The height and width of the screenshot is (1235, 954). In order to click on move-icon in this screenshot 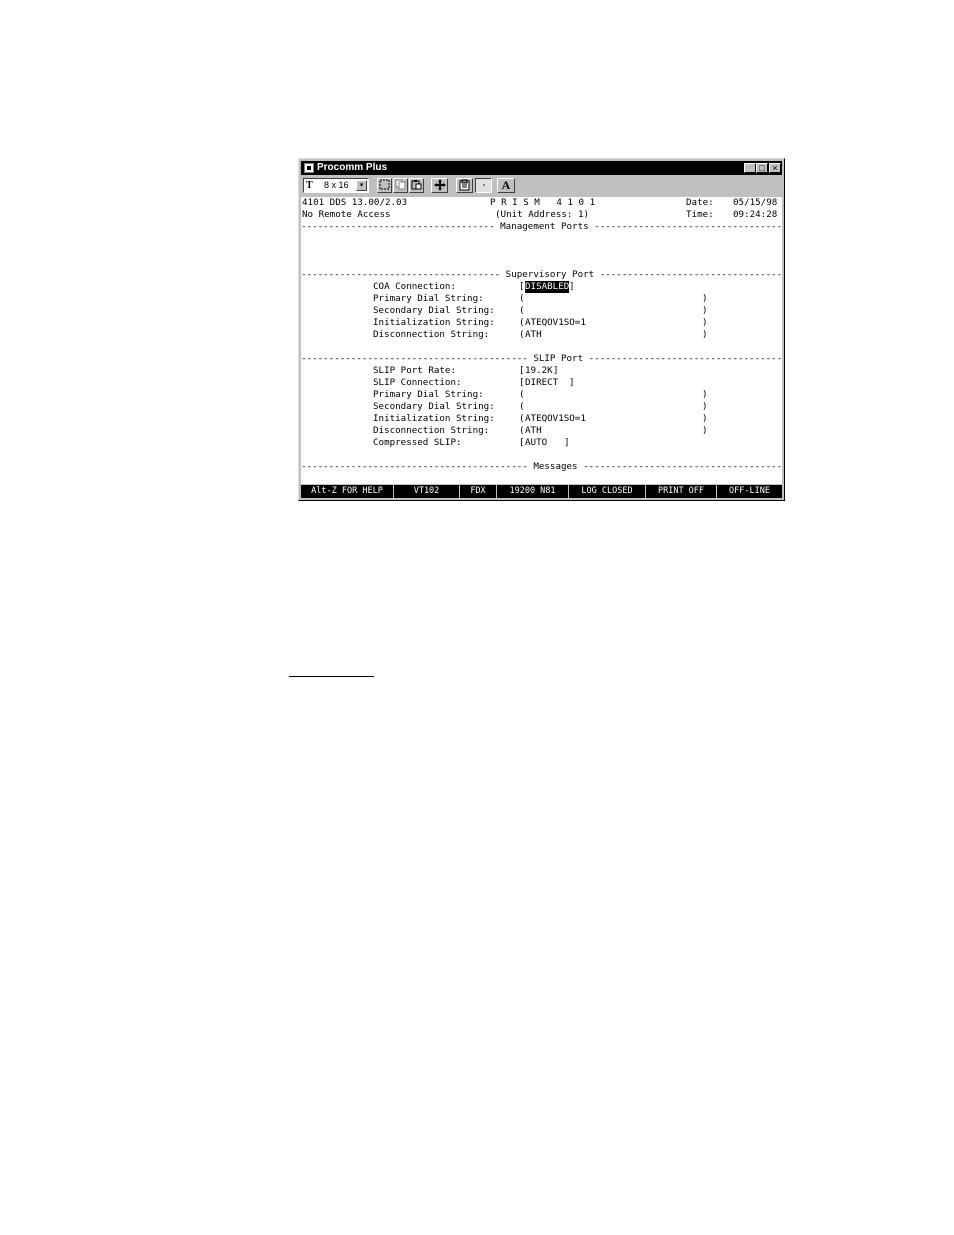, I will do `click(439, 185)`.